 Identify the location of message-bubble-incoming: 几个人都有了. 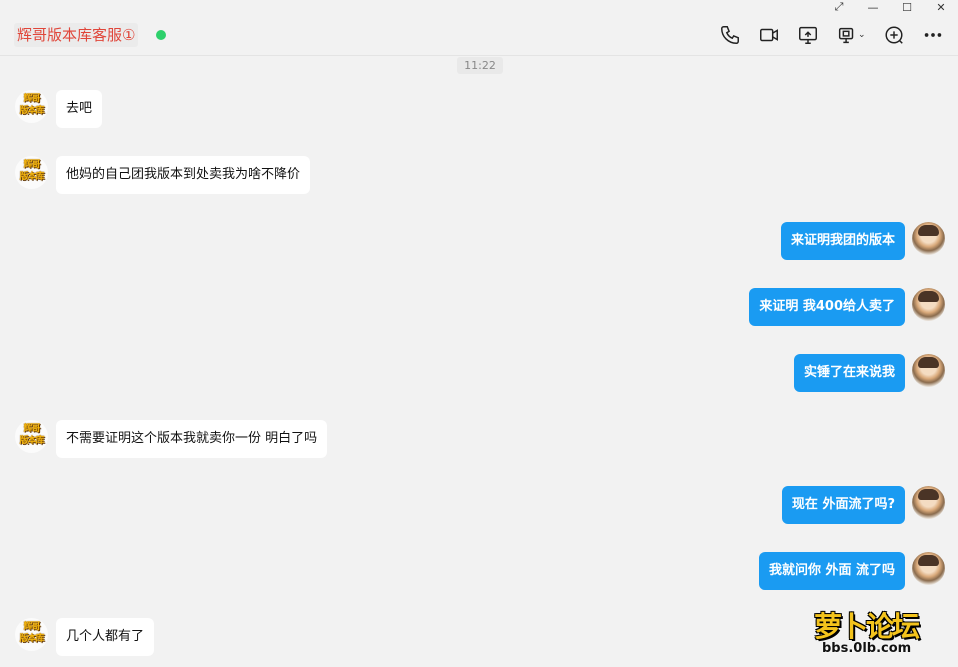
(105, 637).